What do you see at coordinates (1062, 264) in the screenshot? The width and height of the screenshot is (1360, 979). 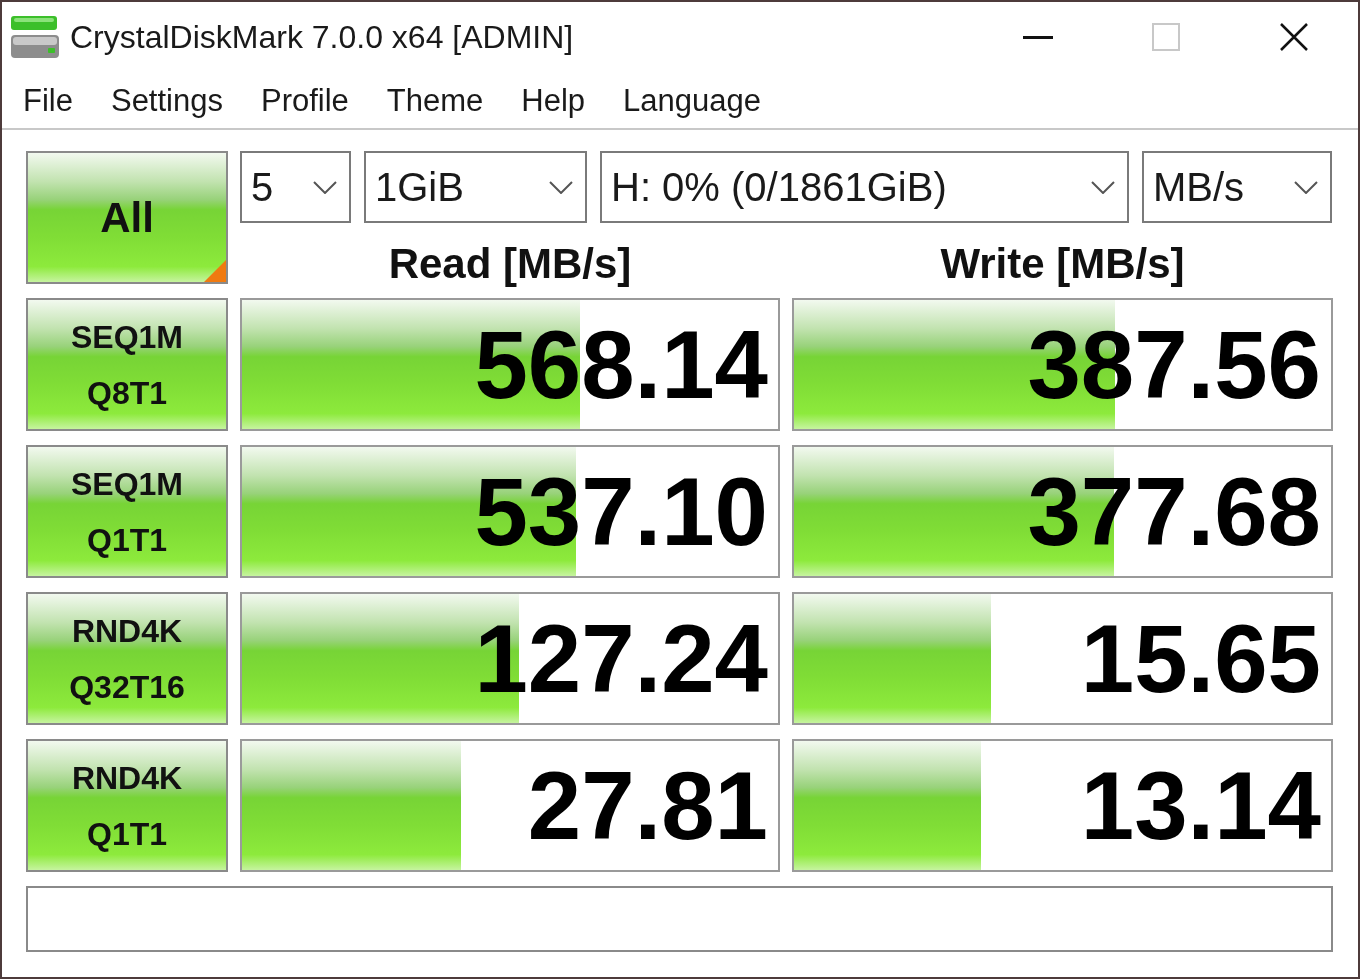 I see `column-header: Write [MB/s]` at bounding box center [1062, 264].